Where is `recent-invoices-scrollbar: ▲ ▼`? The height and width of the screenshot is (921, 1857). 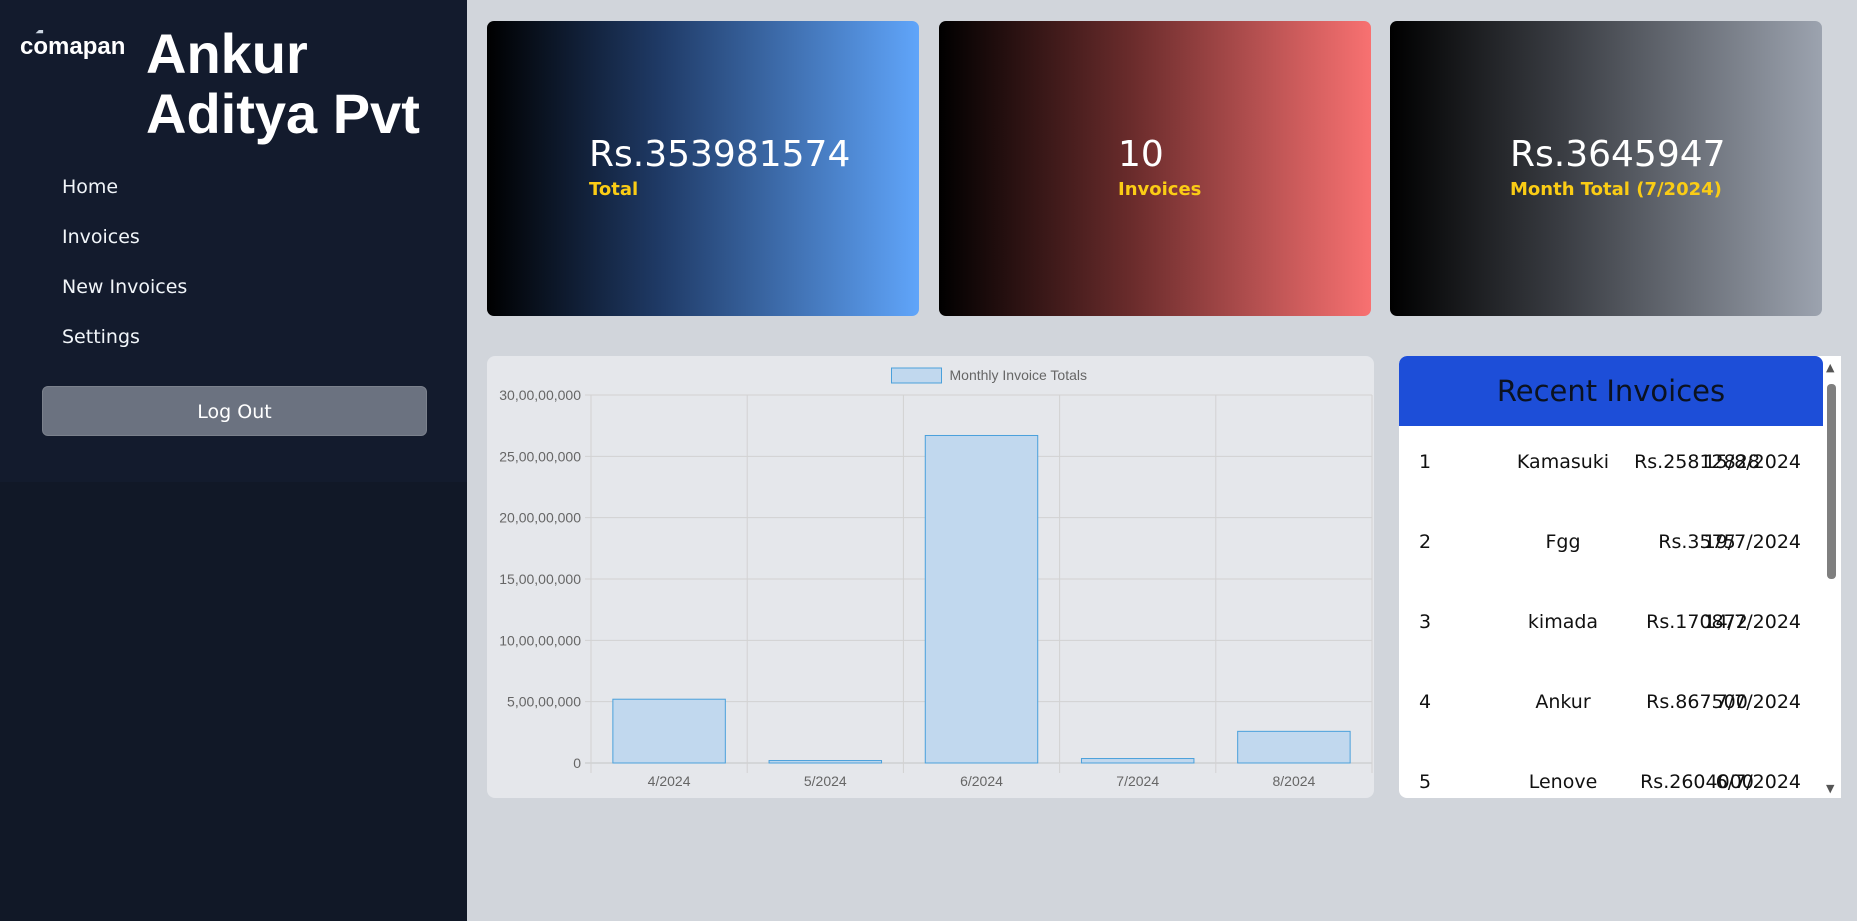 recent-invoices-scrollbar: ▲ ▼ is located at coordinates (1832, 577).